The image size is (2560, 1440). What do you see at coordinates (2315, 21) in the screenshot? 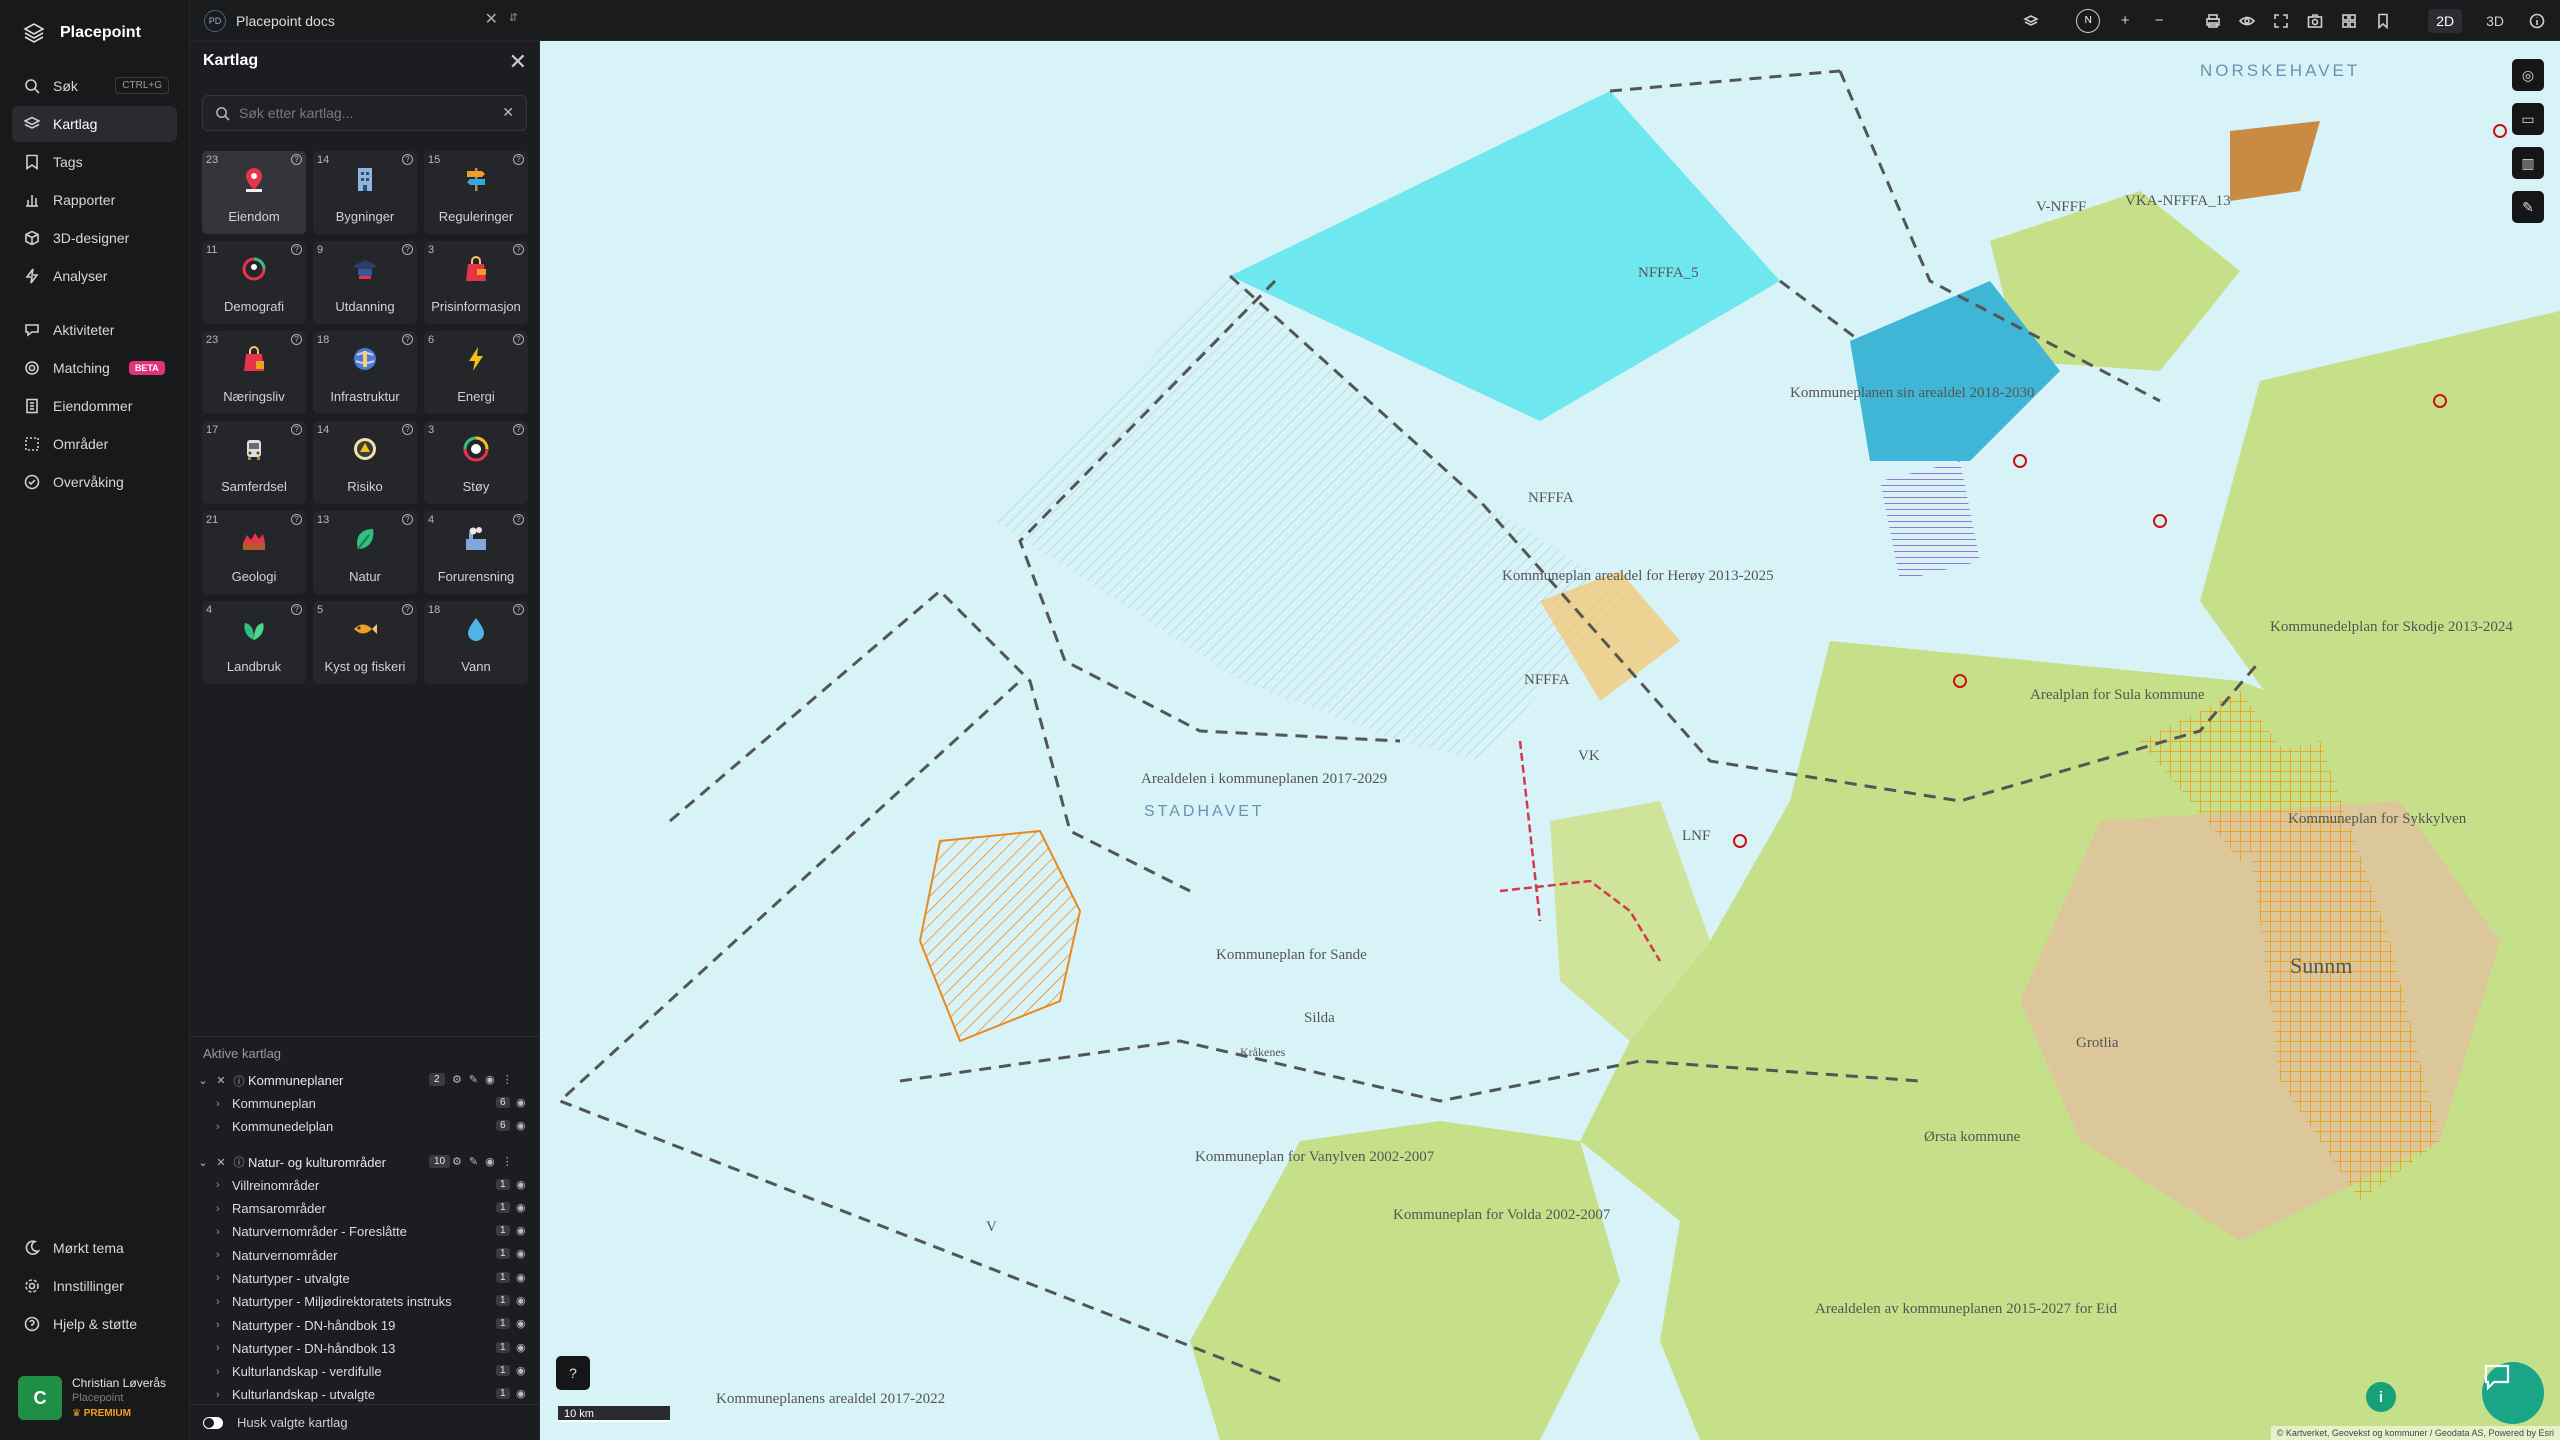
I see `screenshot-button` at bounding box center [2315, 21].